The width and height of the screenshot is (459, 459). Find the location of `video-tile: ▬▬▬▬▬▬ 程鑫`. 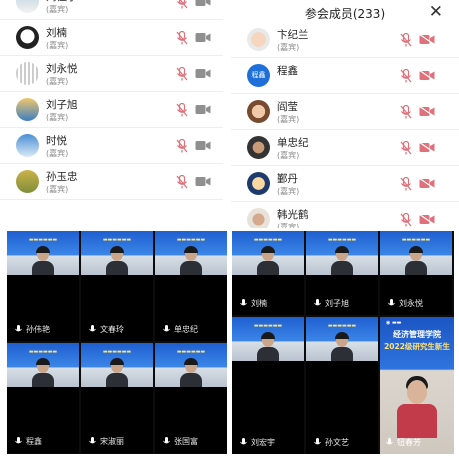

video-tile: ▬▬▬▬▬▬ 程鑫 is located at coordinates (43, 398).